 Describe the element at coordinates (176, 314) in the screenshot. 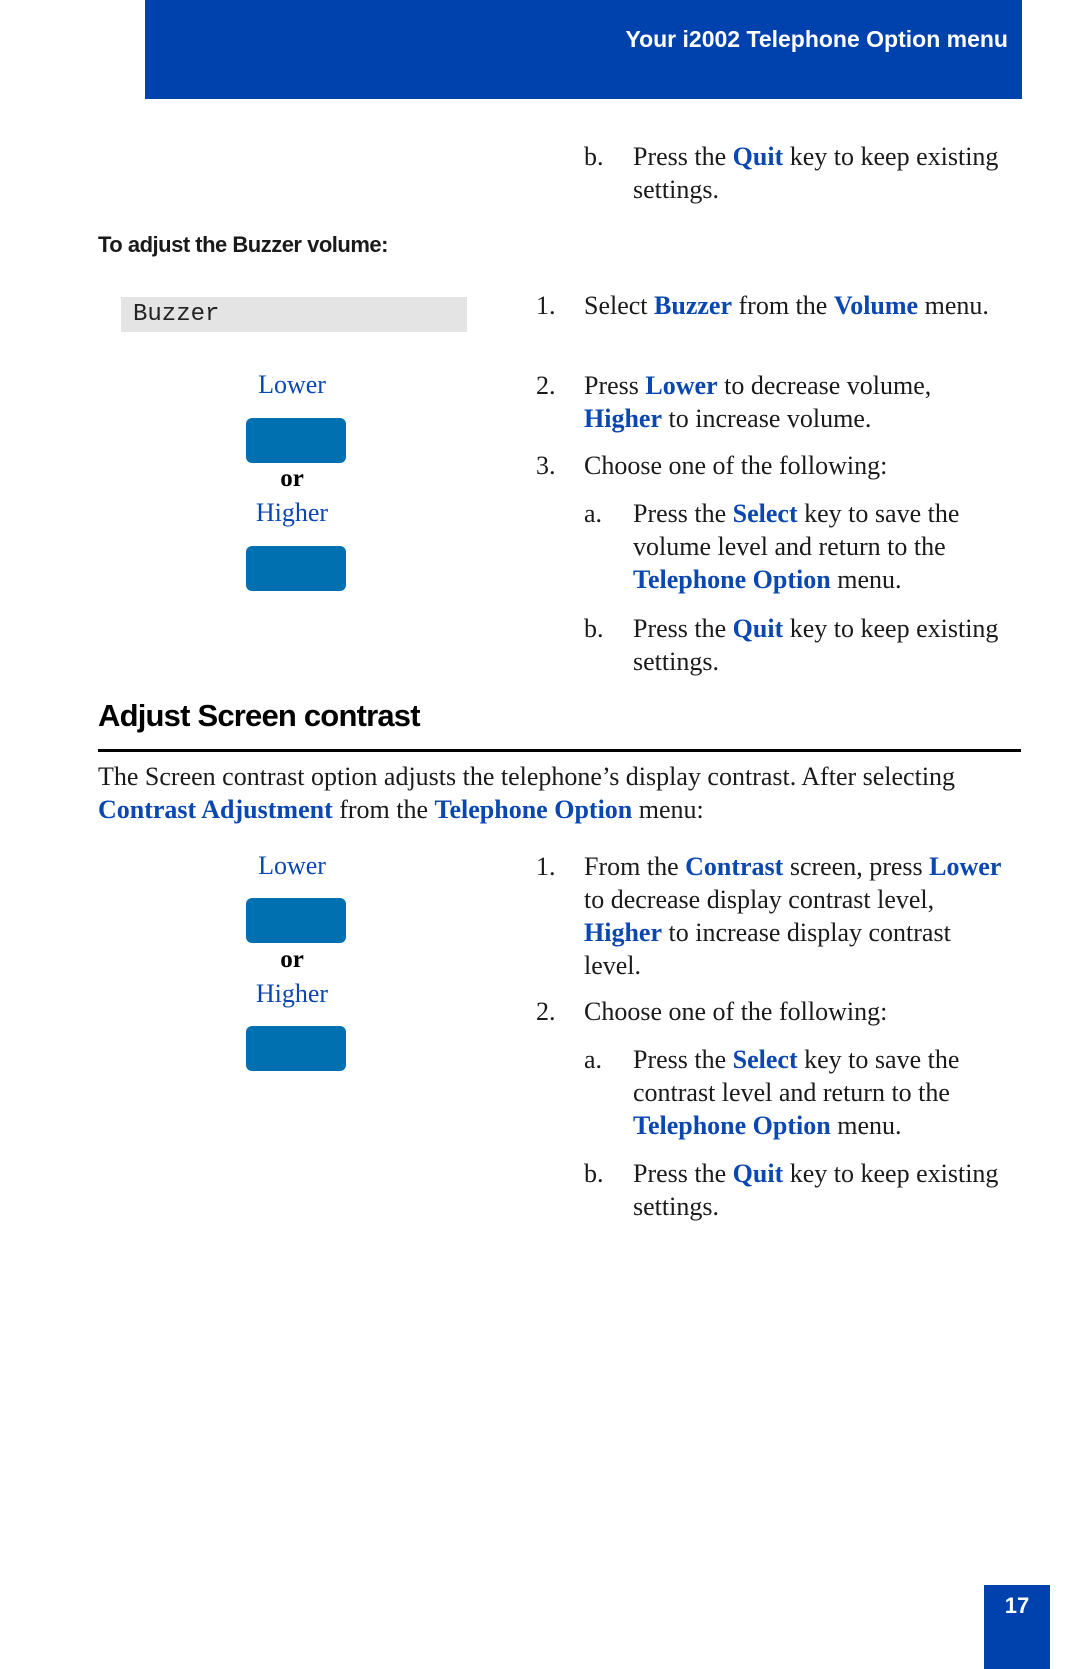

I see `display-text: Buzzer` at that location.